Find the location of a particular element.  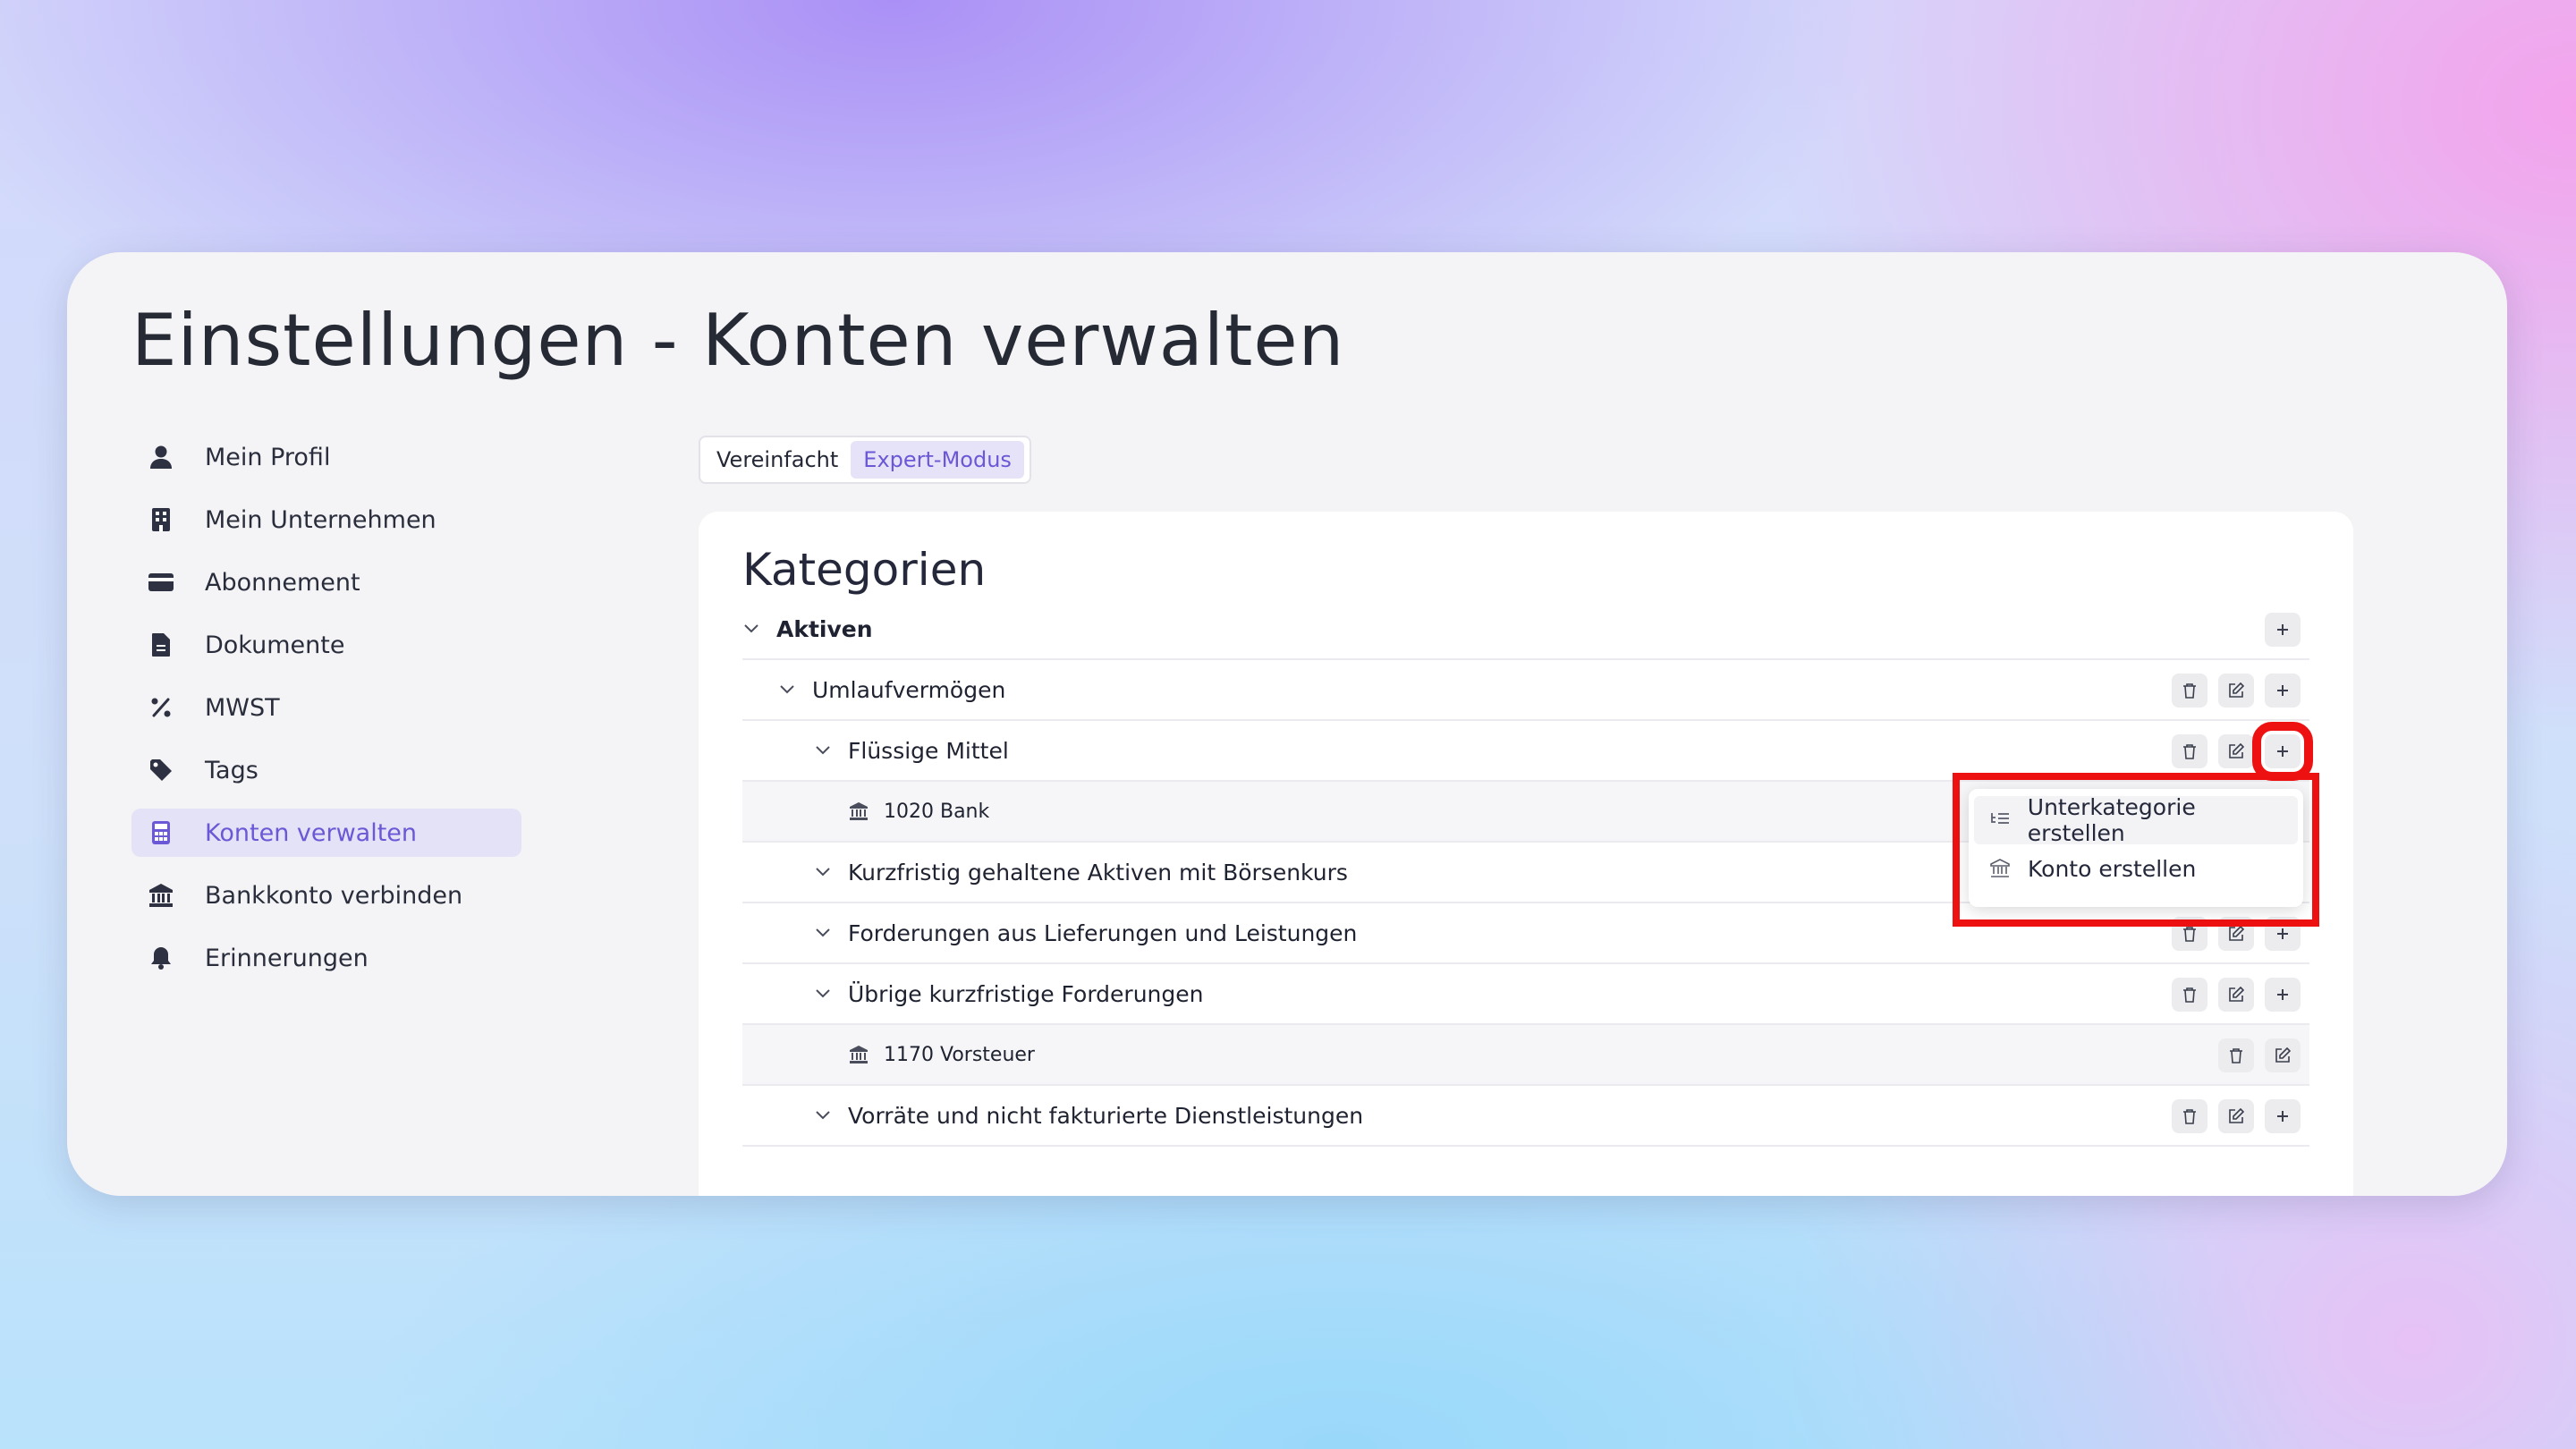

panel-title: Kategorien is located at coordinates (864, 570).